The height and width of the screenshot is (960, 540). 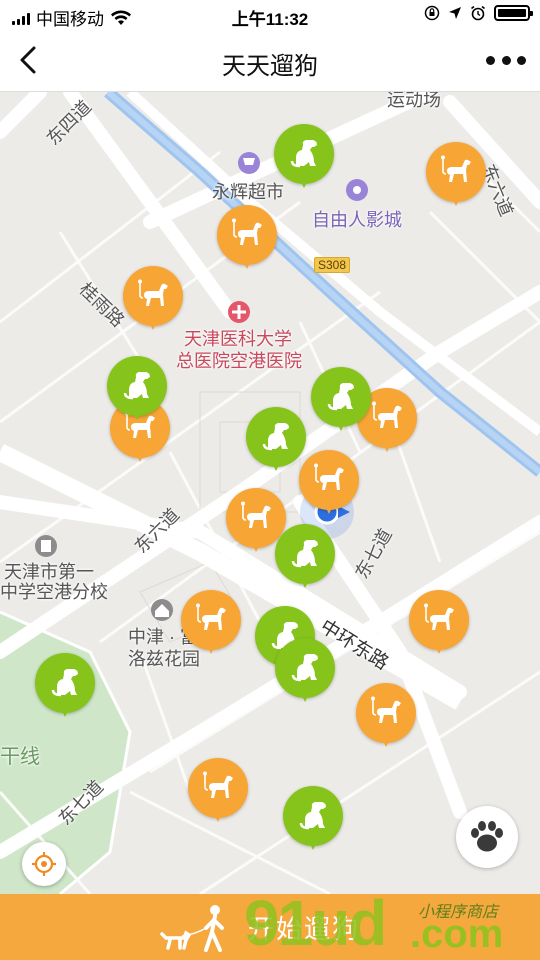 I want to click on hospital-line-2: 总医院空港医院, so click(x=239, y=361).